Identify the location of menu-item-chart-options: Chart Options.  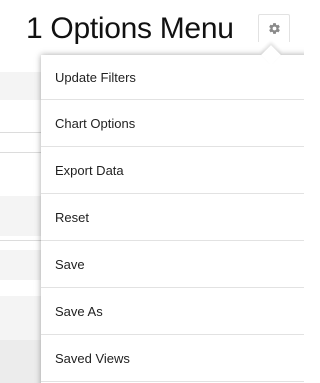
(172, 123).